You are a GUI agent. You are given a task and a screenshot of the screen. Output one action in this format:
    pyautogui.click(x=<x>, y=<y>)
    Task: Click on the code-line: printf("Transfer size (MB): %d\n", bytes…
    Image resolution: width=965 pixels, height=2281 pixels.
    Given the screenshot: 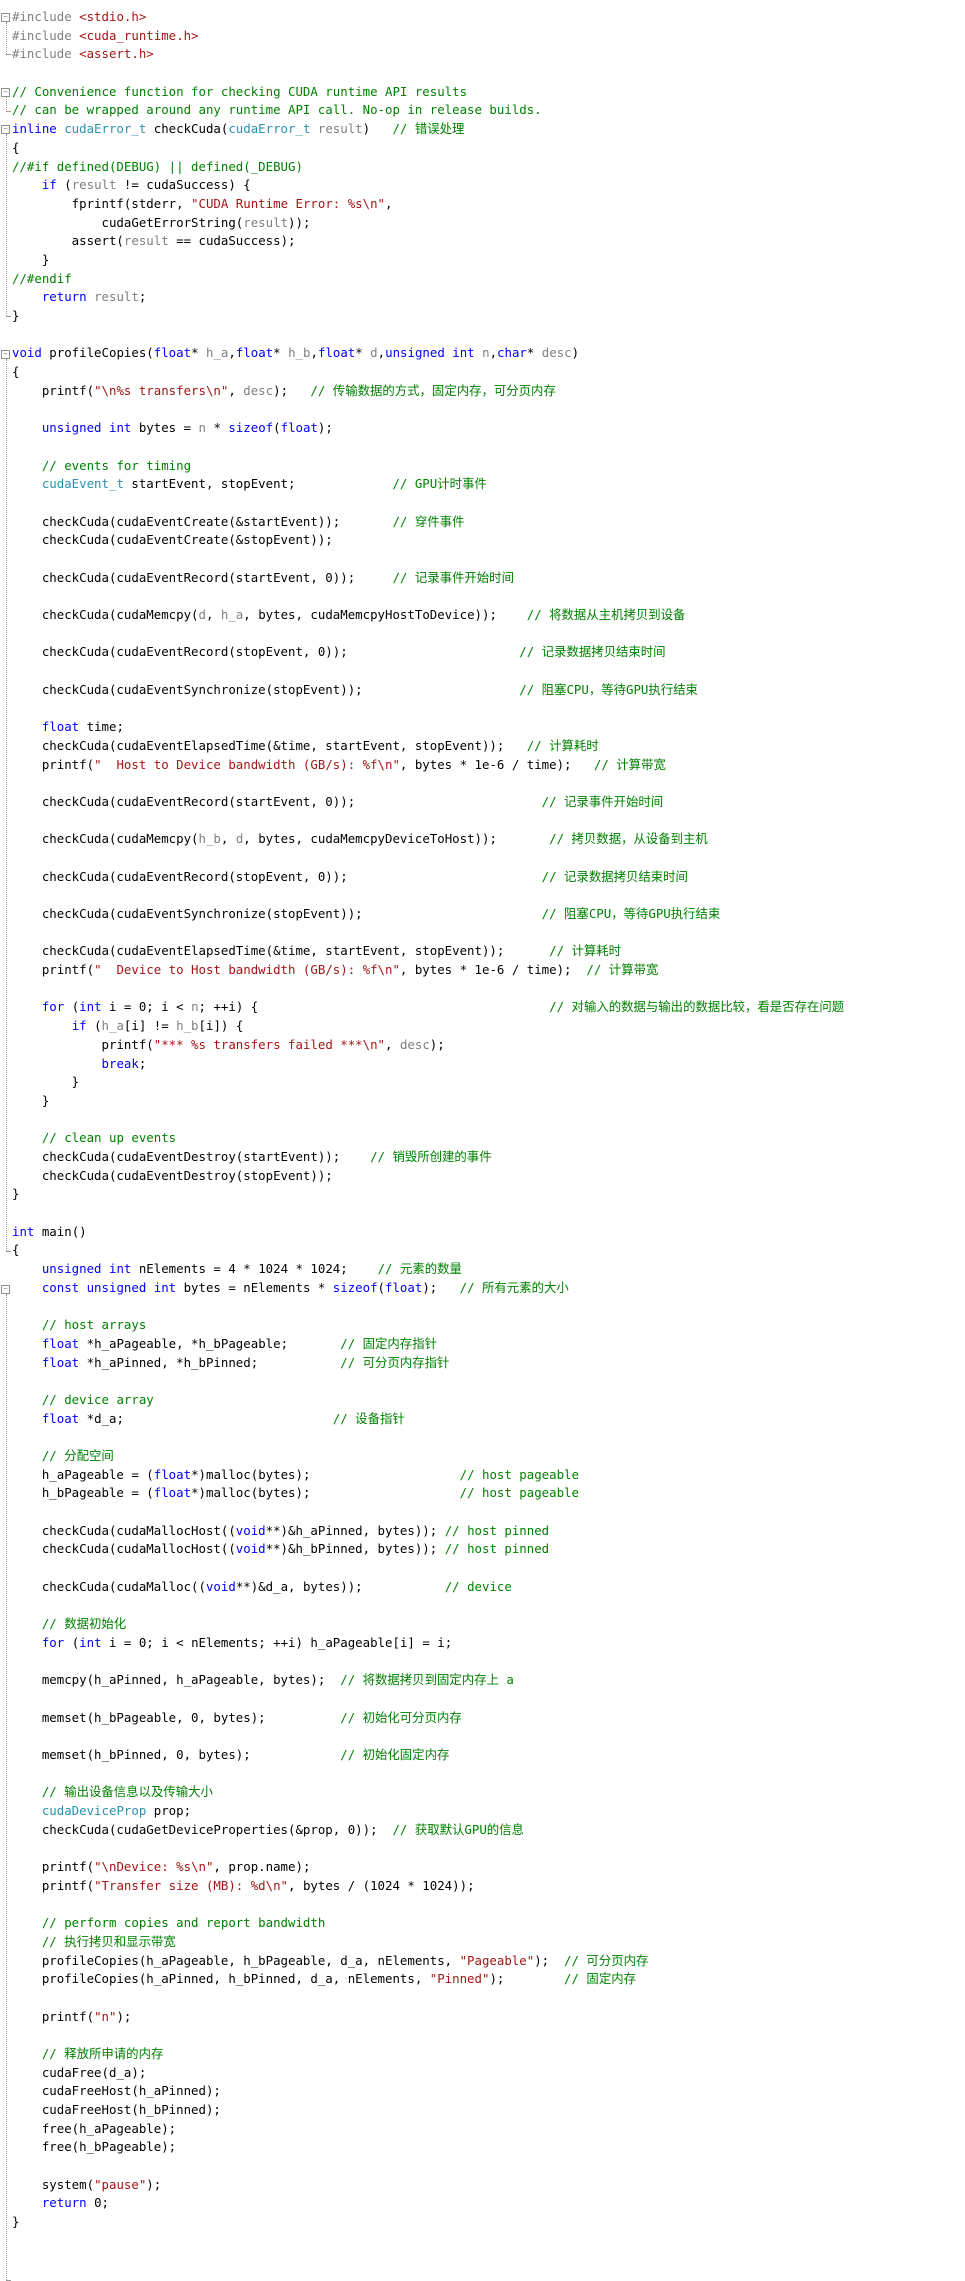 What is the action you would take?
    pyautogui.click(x=487, y=1886)
    